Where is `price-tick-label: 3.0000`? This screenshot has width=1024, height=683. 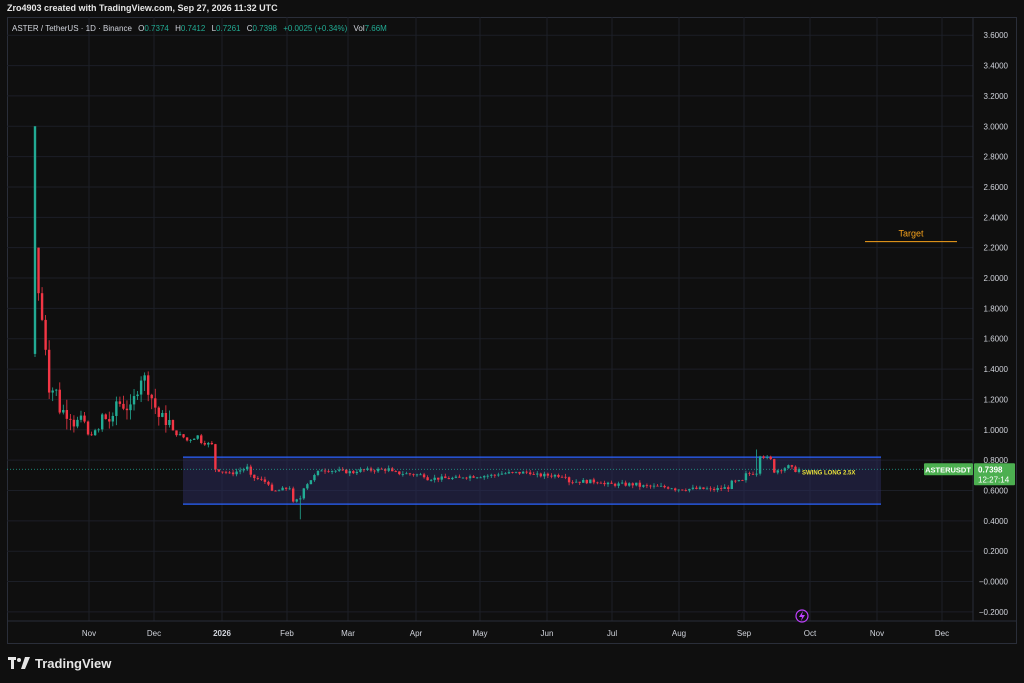
price-tick-label: 3.0000 is located at coordinates (996, 126).